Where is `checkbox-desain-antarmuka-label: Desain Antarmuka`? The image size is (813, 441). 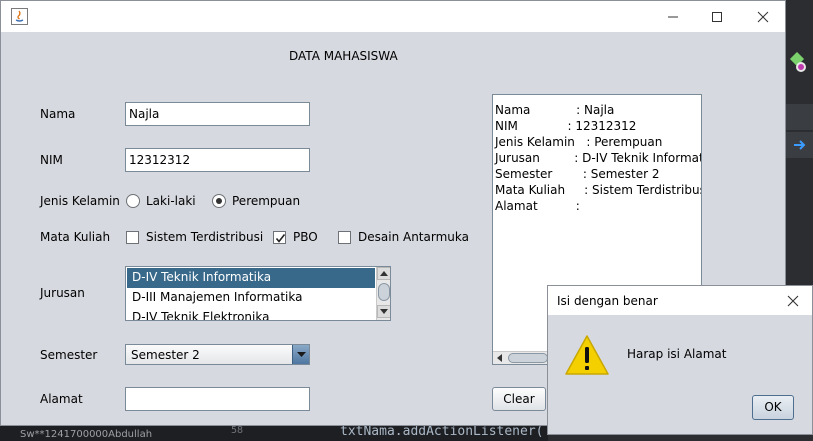
checkbox-desain-antarmuka-label: Desain Antarmuka is located at coordinates (413, 237).